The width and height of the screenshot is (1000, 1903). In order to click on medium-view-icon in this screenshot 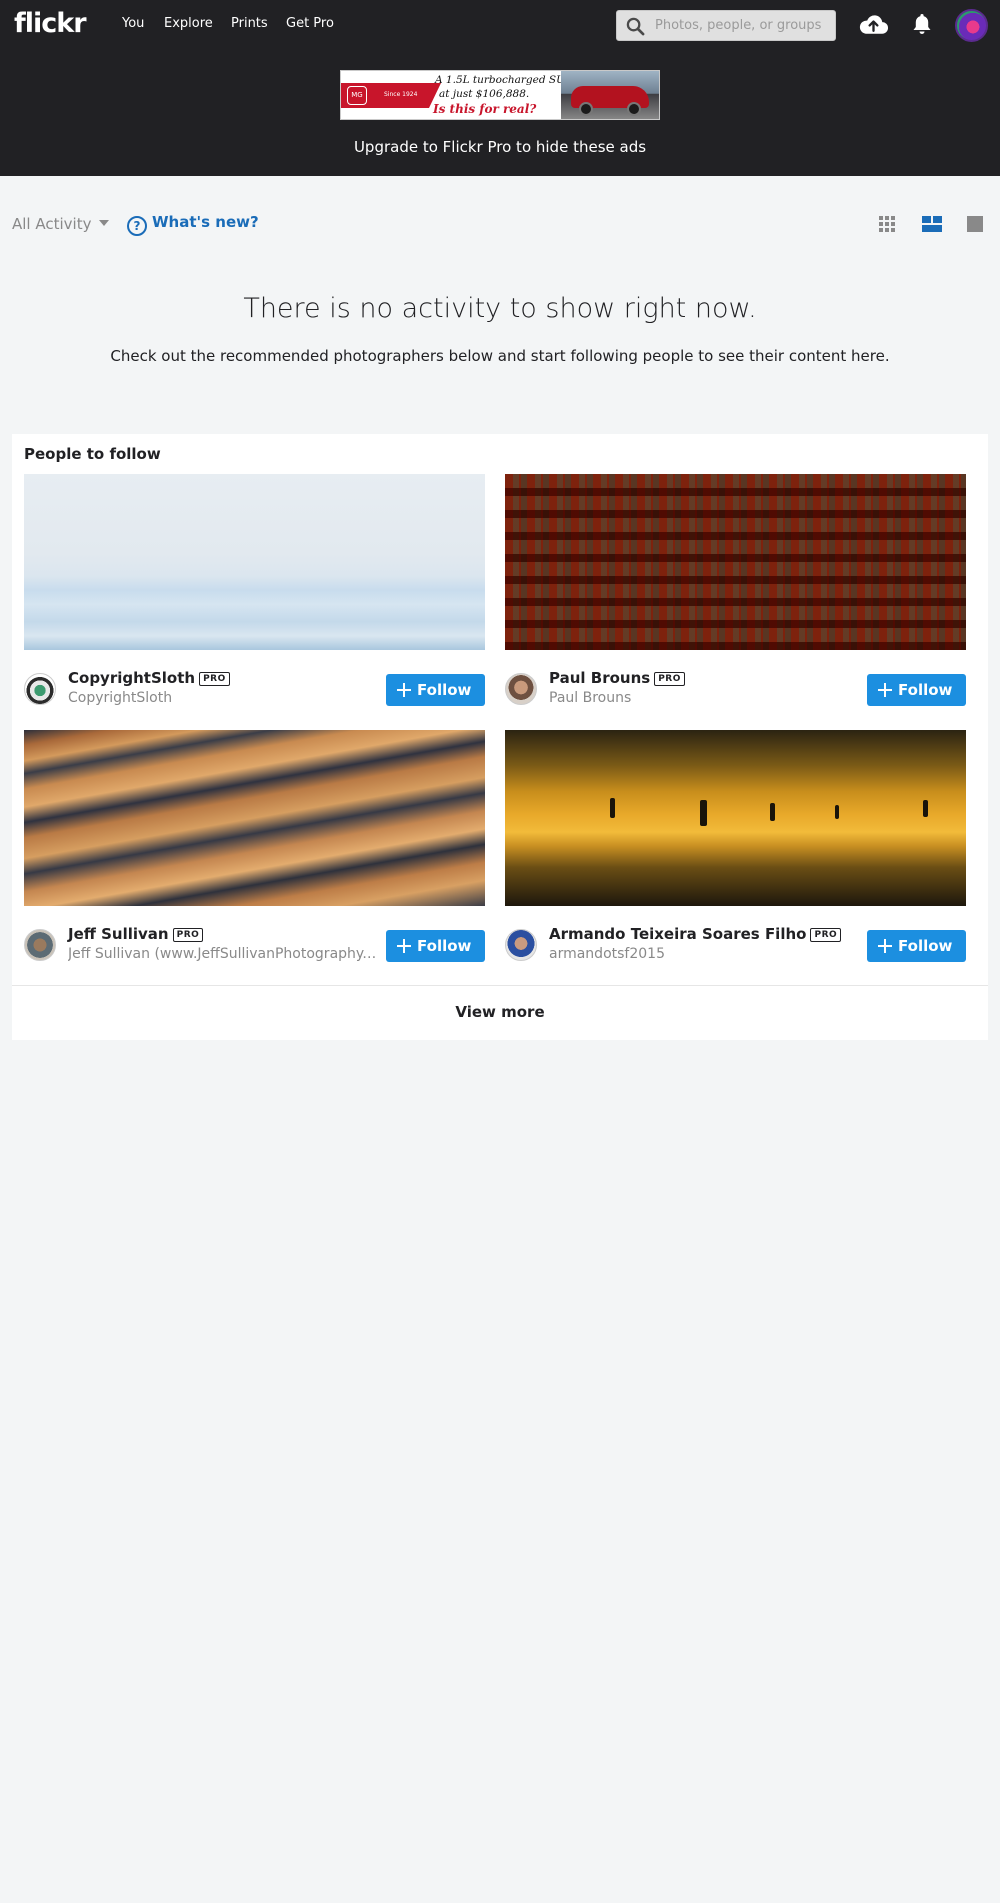, I will do `click(932, 224)`.